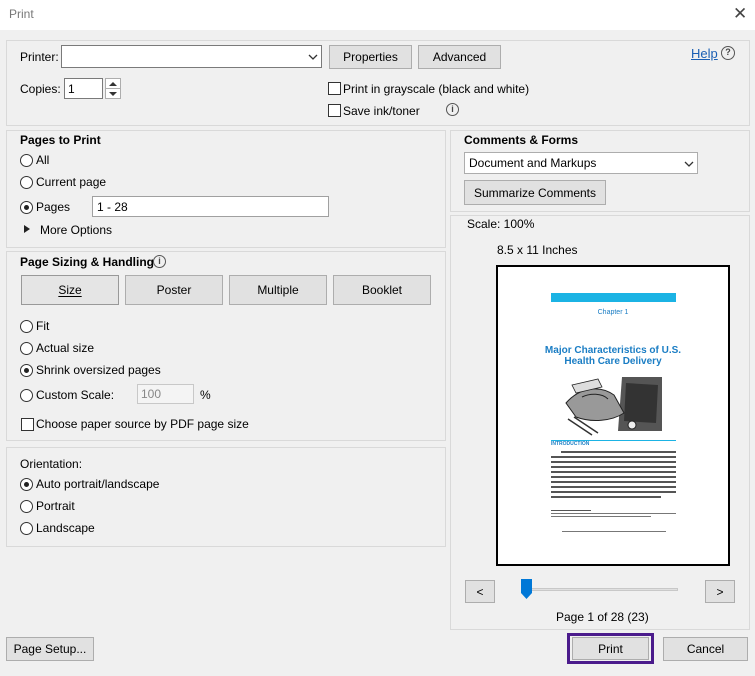 Image resolution: width=755 pixels, height=676 pixels. Describe the element at coordinates (602, 617) in the screenshot. I see `page-info: Page 1 of 28 (23)` at that location.